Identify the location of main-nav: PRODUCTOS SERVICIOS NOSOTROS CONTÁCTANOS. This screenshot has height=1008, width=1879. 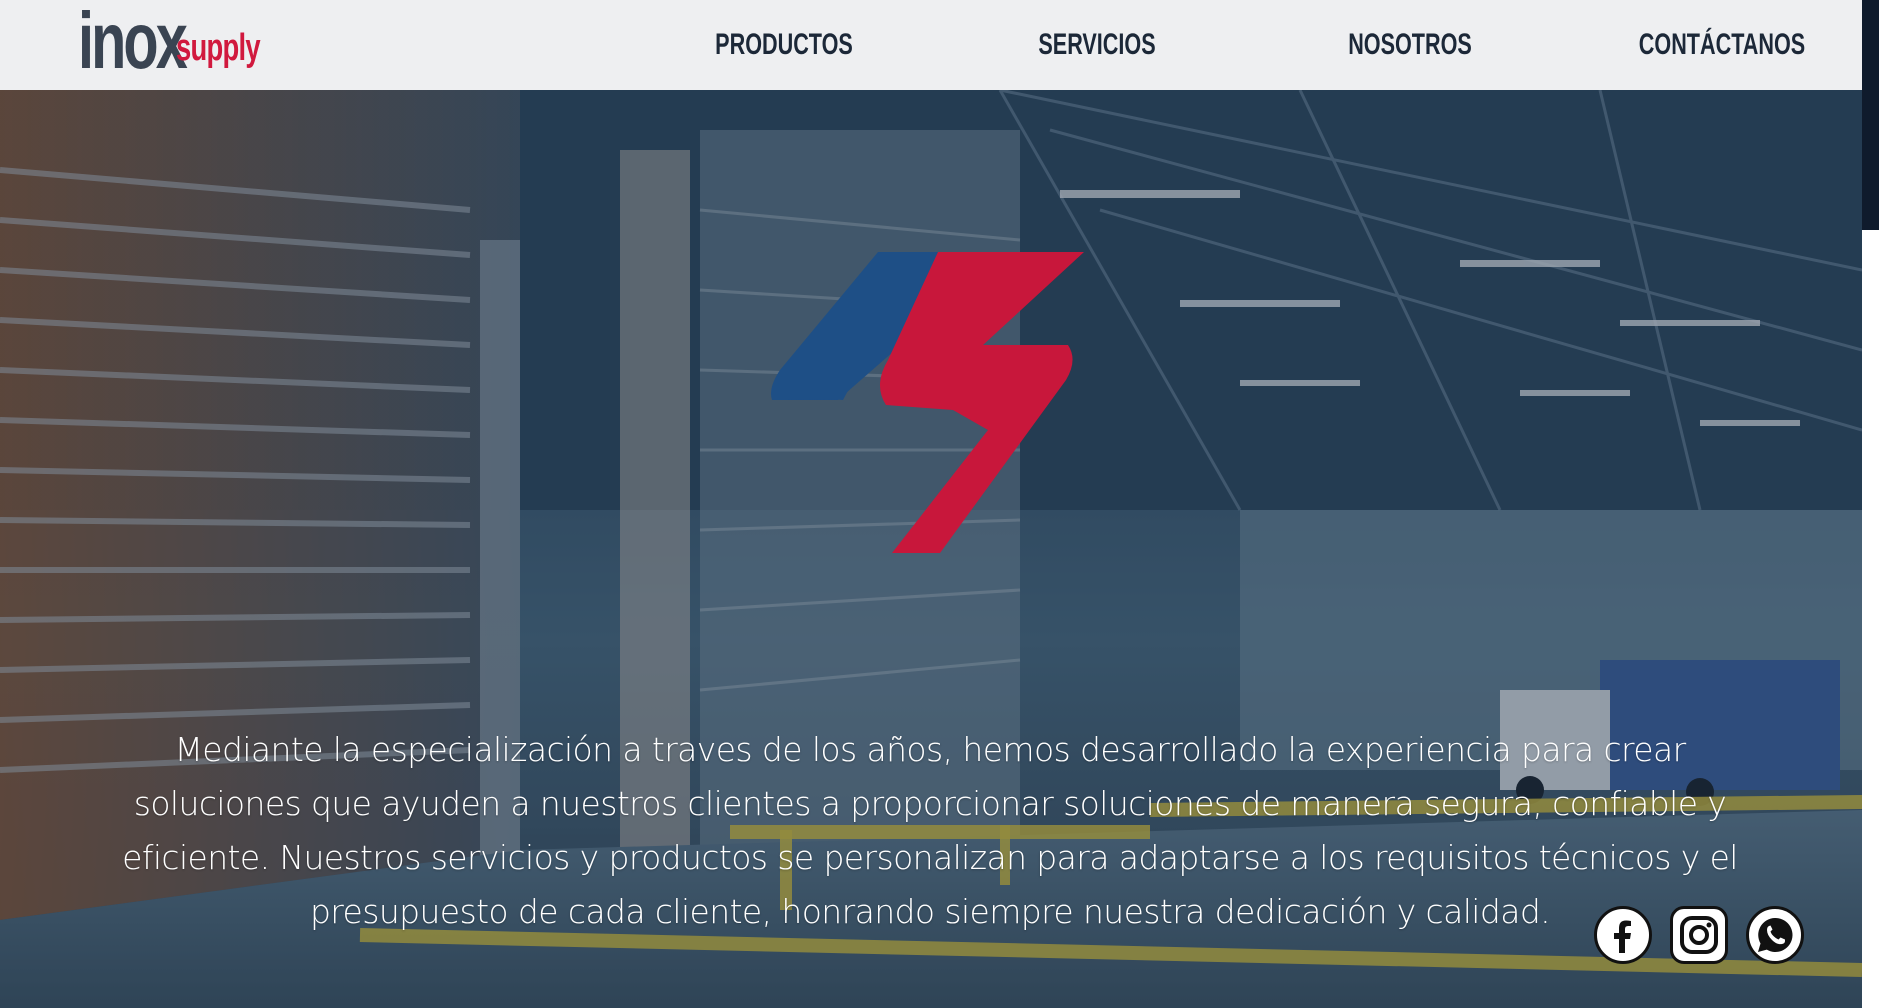
(931, 45).